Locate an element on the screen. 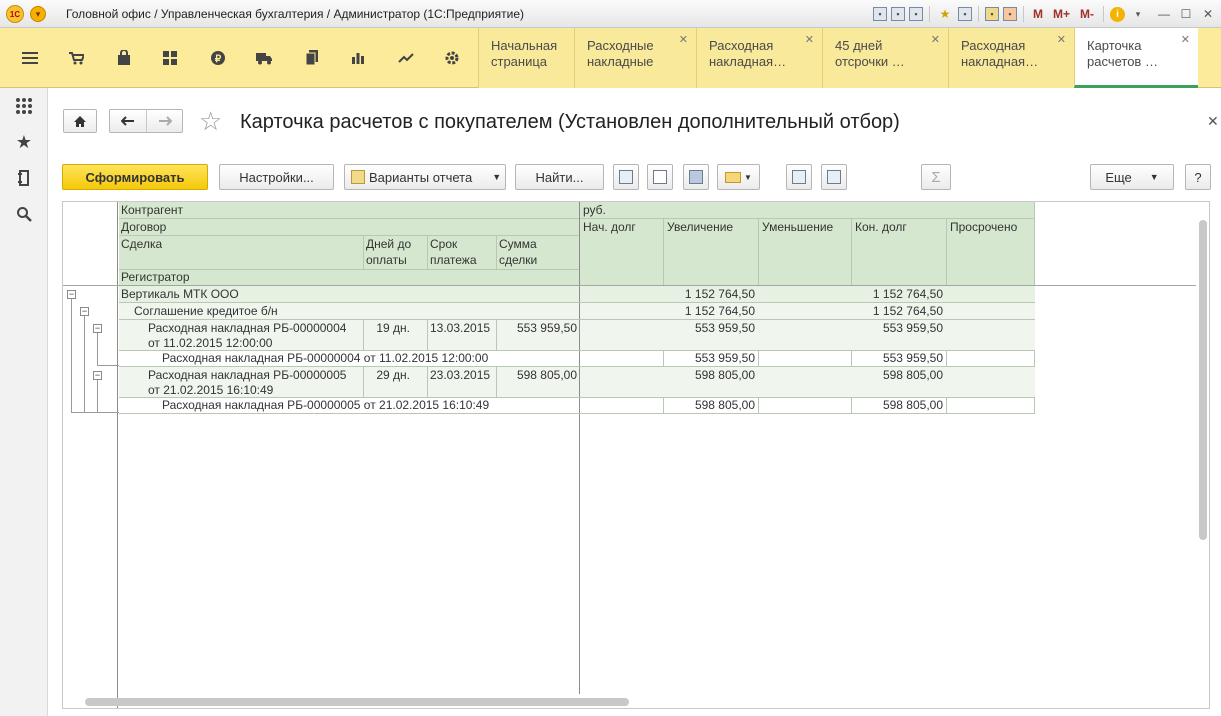 The width and height of the screenshot is (1221, 716). report-variants-button: Варианты отчета ▼ is located at coordinates (425, 177).